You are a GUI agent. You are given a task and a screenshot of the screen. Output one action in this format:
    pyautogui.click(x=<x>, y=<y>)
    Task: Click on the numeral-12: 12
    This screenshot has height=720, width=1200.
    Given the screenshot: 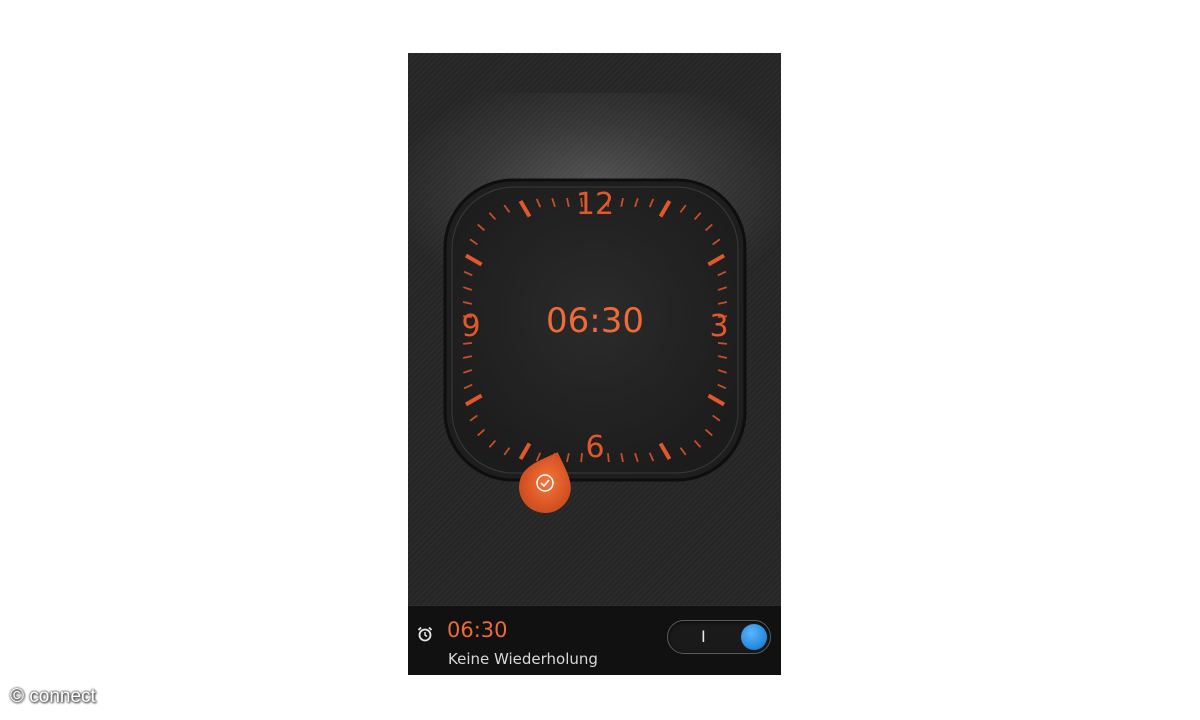 What is the action you would take?
    pyautogui.click(x=595, y=204)
    